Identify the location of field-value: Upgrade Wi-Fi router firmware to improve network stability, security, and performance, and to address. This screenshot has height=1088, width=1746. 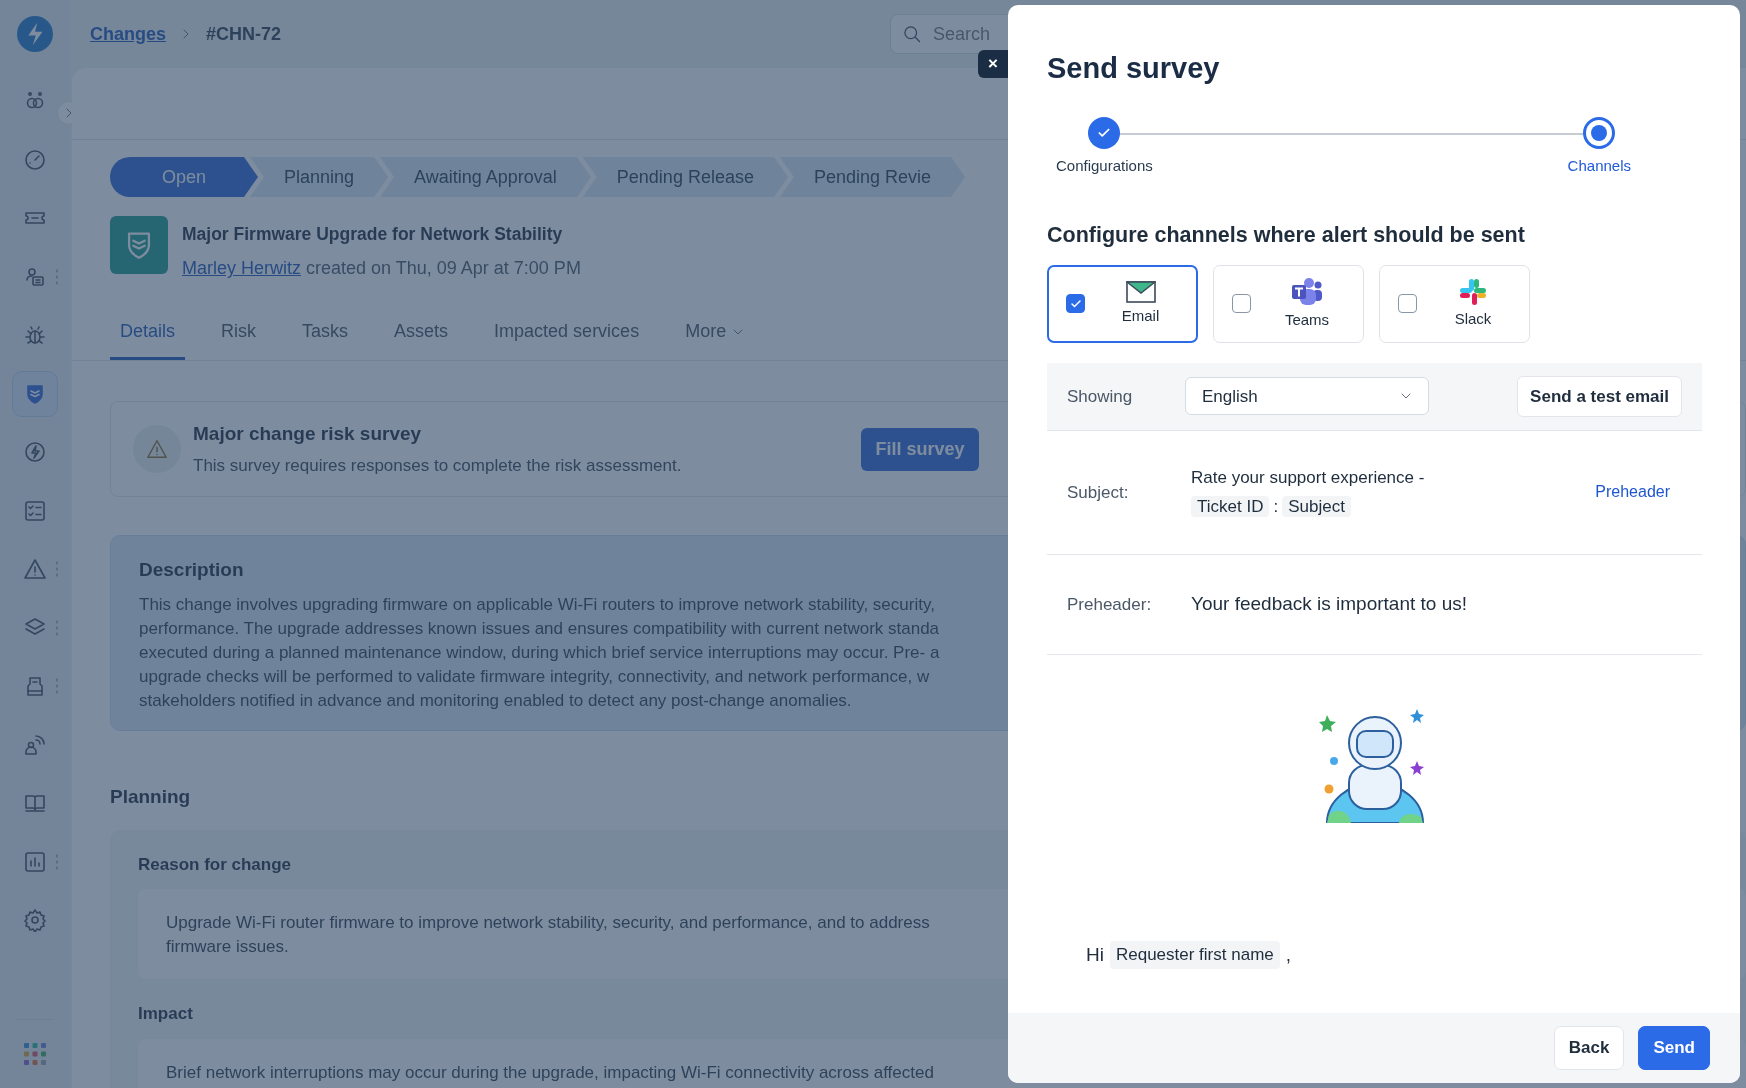
(548, 923).